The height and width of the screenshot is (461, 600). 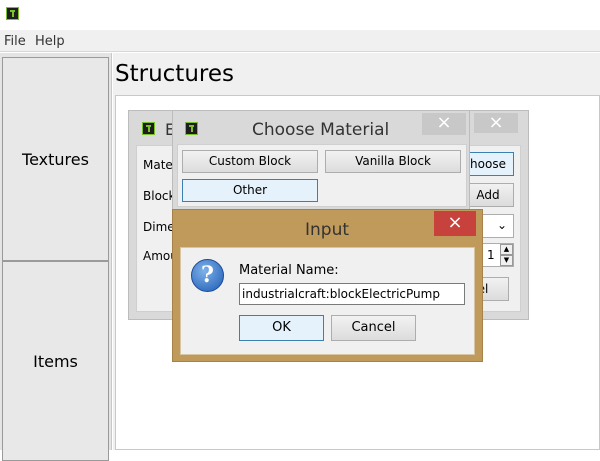 I want to click on sidebar-item-textures: Textures, so click(x=55, y=159).